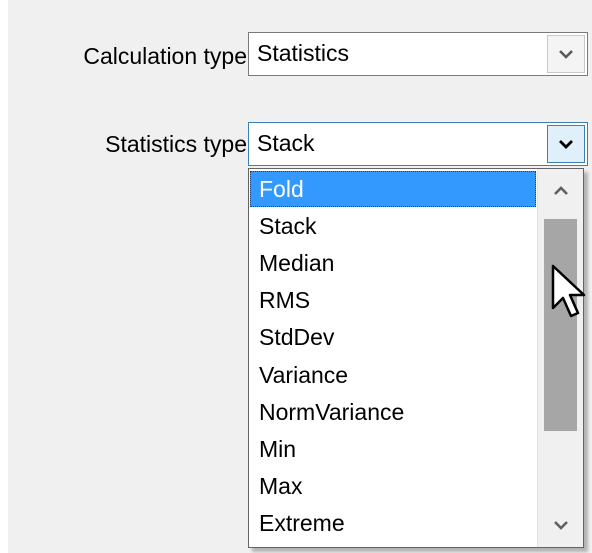  I want to click on statistics-type-dropdown-button, so click(566, 144).